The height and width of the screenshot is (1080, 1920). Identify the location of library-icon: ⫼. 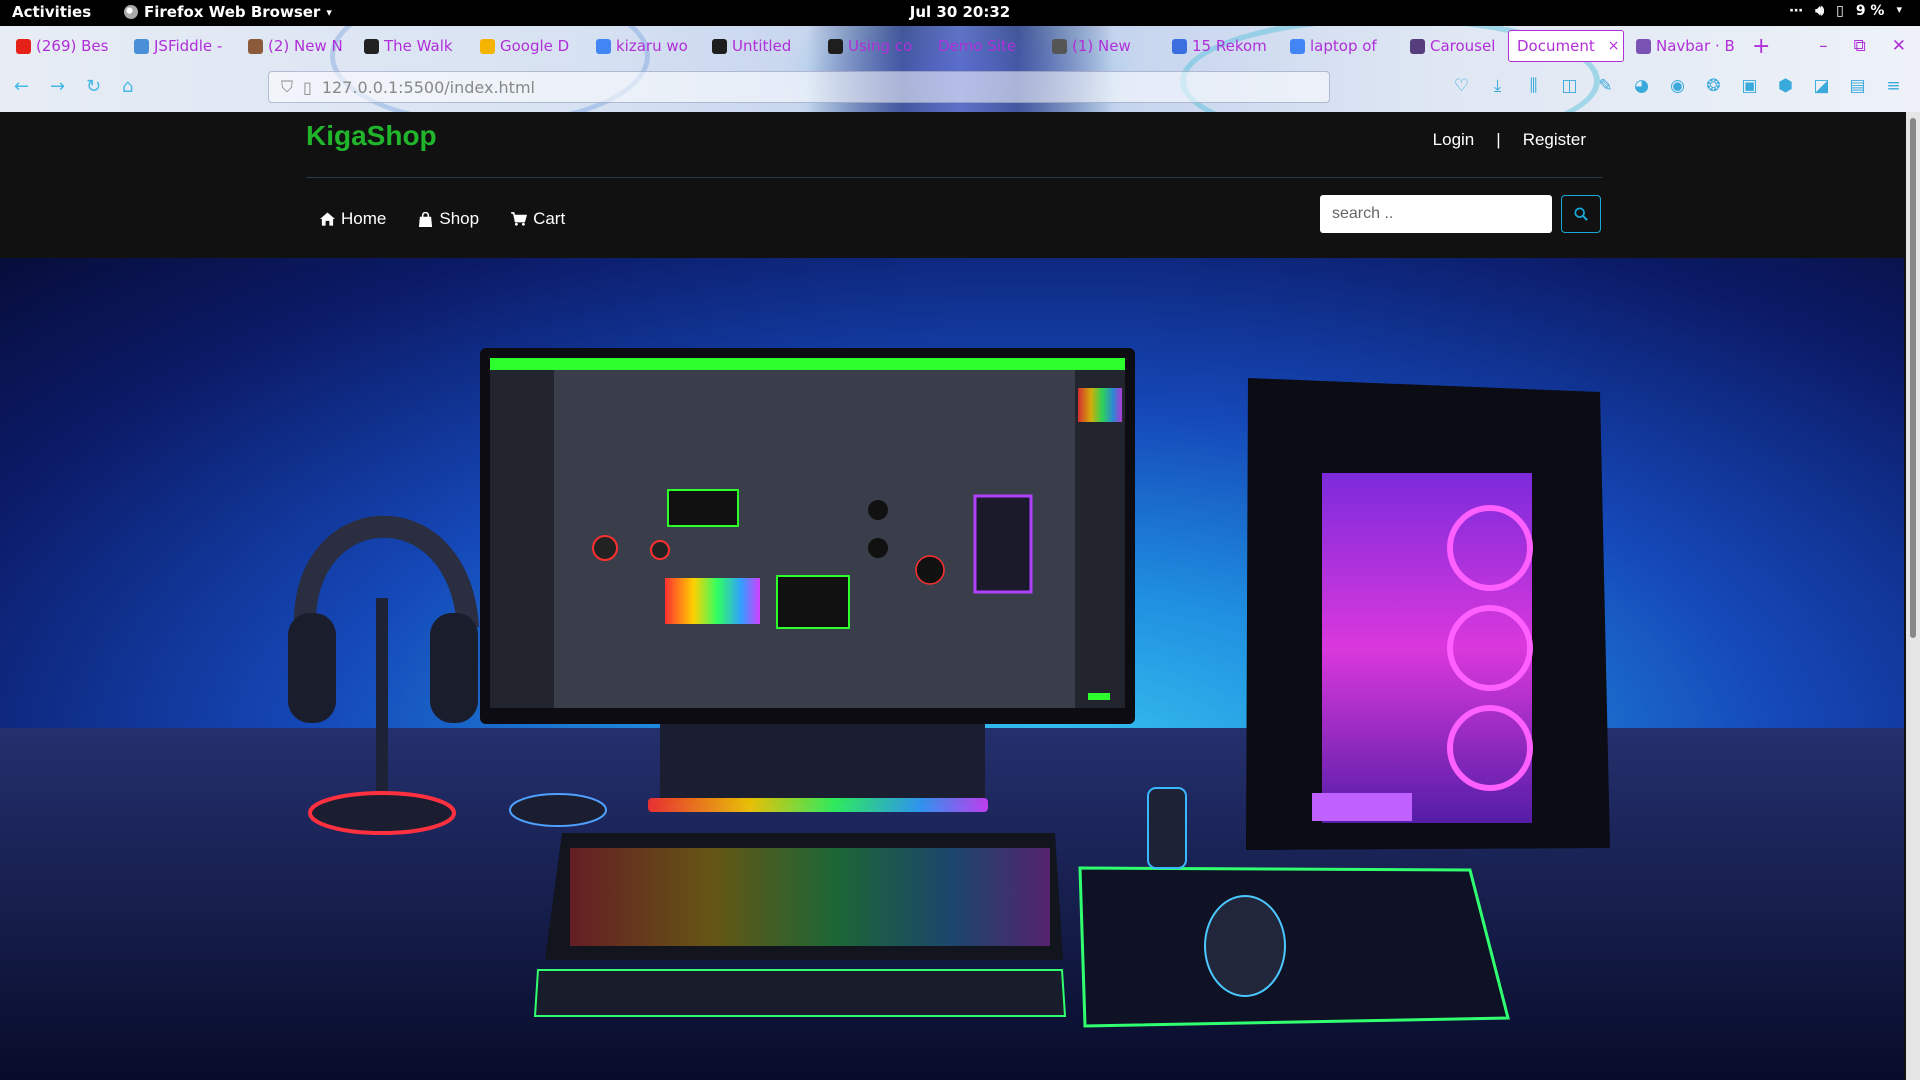
(1533, 86).